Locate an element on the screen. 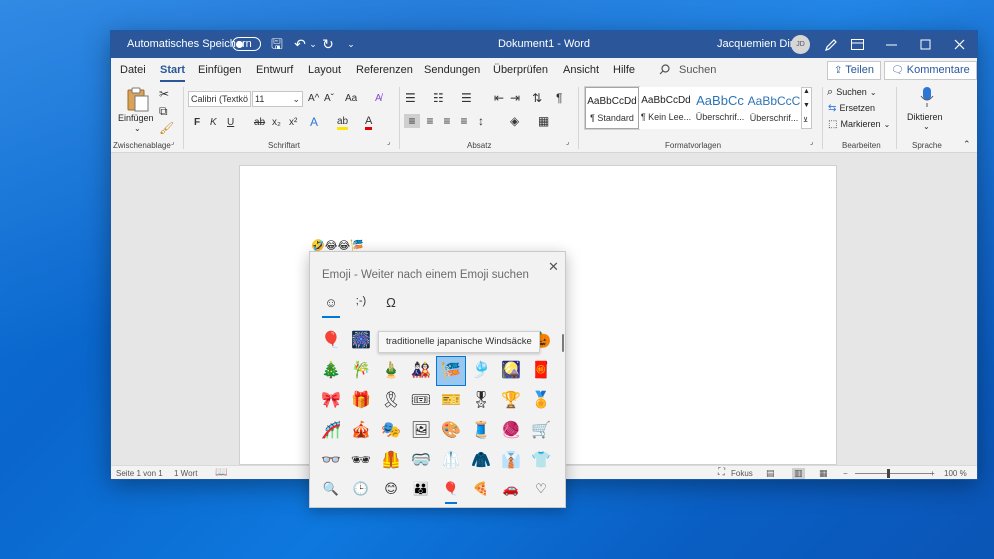 The image size is (994, 559). emoji-cell: 🎖 is located at coordinates (481, 401).